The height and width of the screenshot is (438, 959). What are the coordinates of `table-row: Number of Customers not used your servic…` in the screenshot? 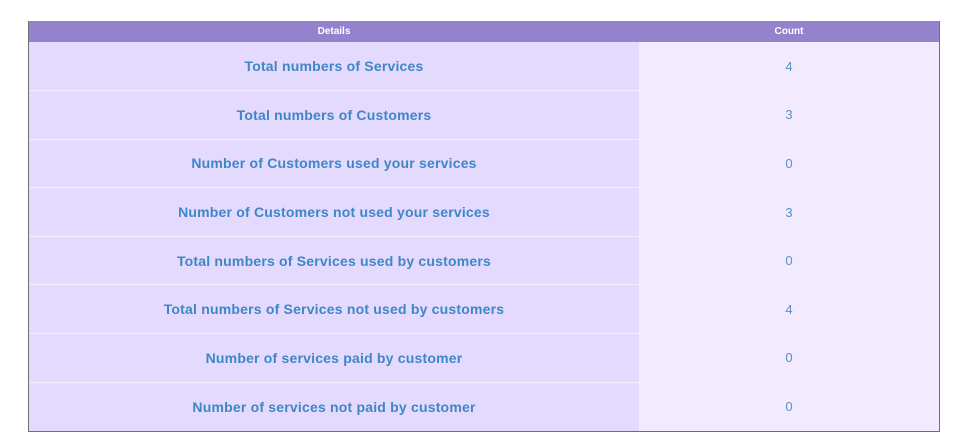 It's located at (484, 212).